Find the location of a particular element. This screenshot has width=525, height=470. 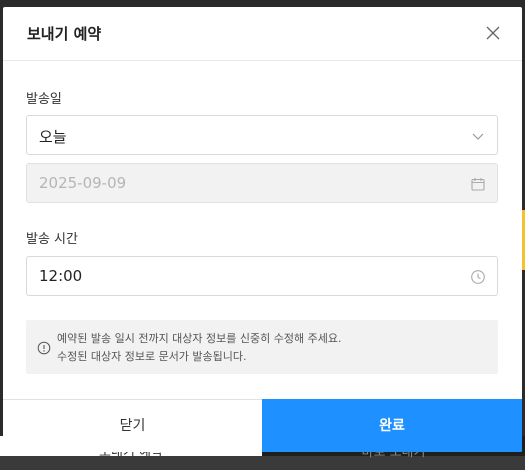

notice-text-line2: 수정된 대상자 정보로 문서가 발송됩니다. is located at coordinates (152, 356).